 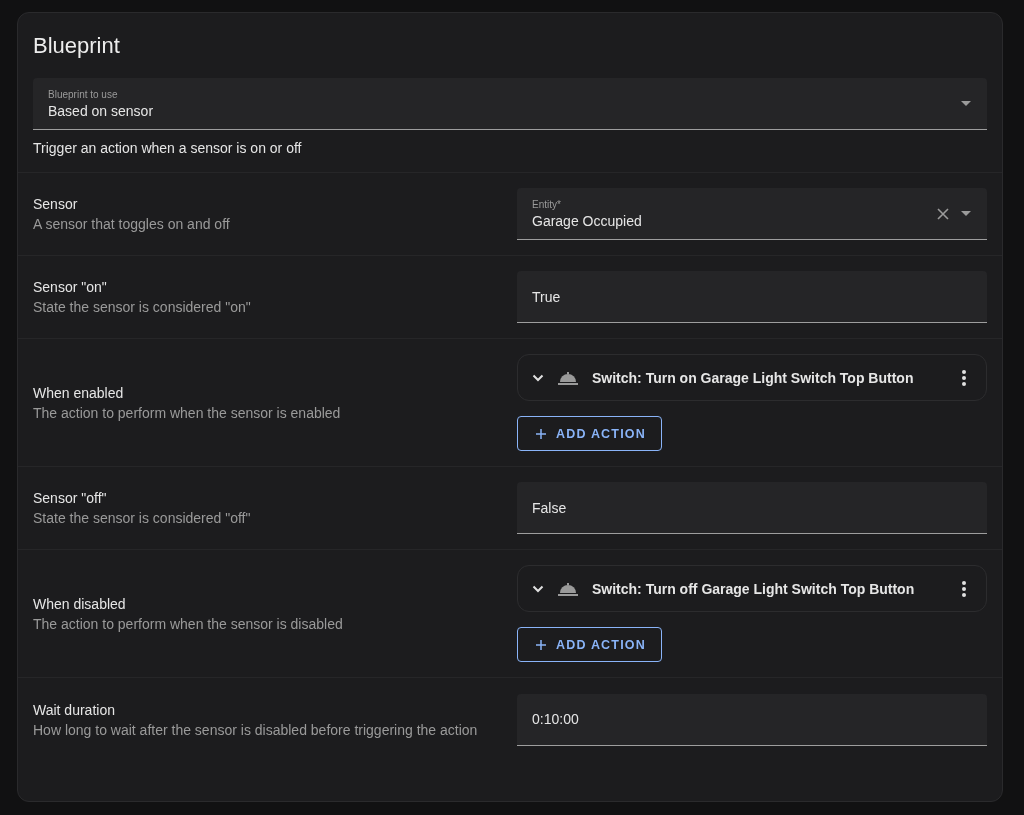 What do you see at coordinates (256, 729) in the screenshot?
I see `input-description: How long to wait after the sensor is disabled before triggering the action` at bounding box center [256, 729].